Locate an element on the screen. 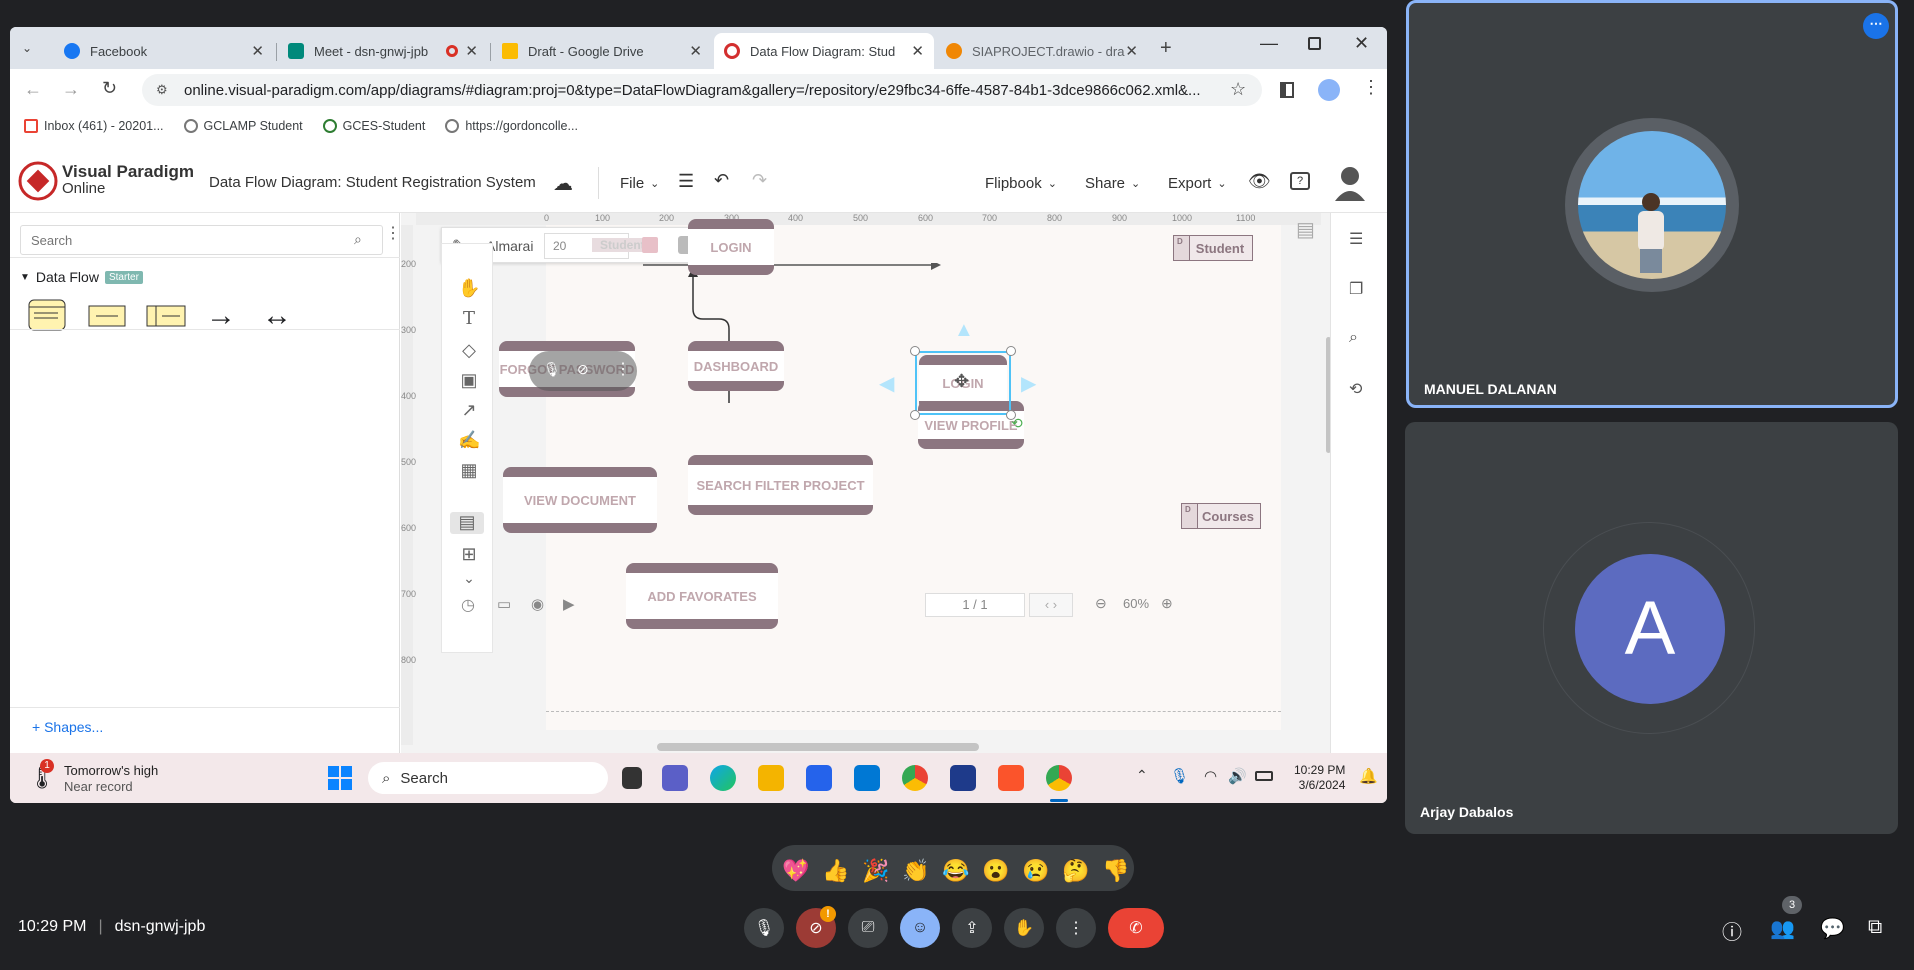  virtualbox-icon is located at coordinates (963, 778).